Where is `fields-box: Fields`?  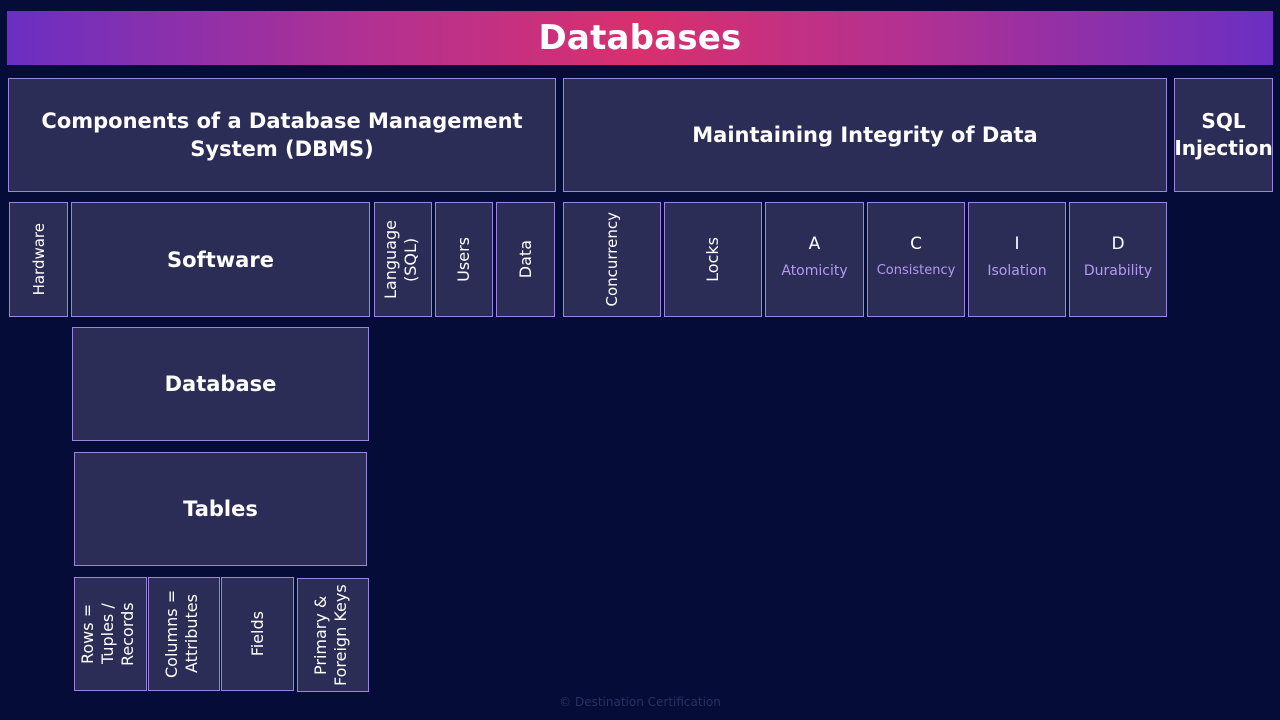 fields-box: Fields is located at coordinates (257, 634).